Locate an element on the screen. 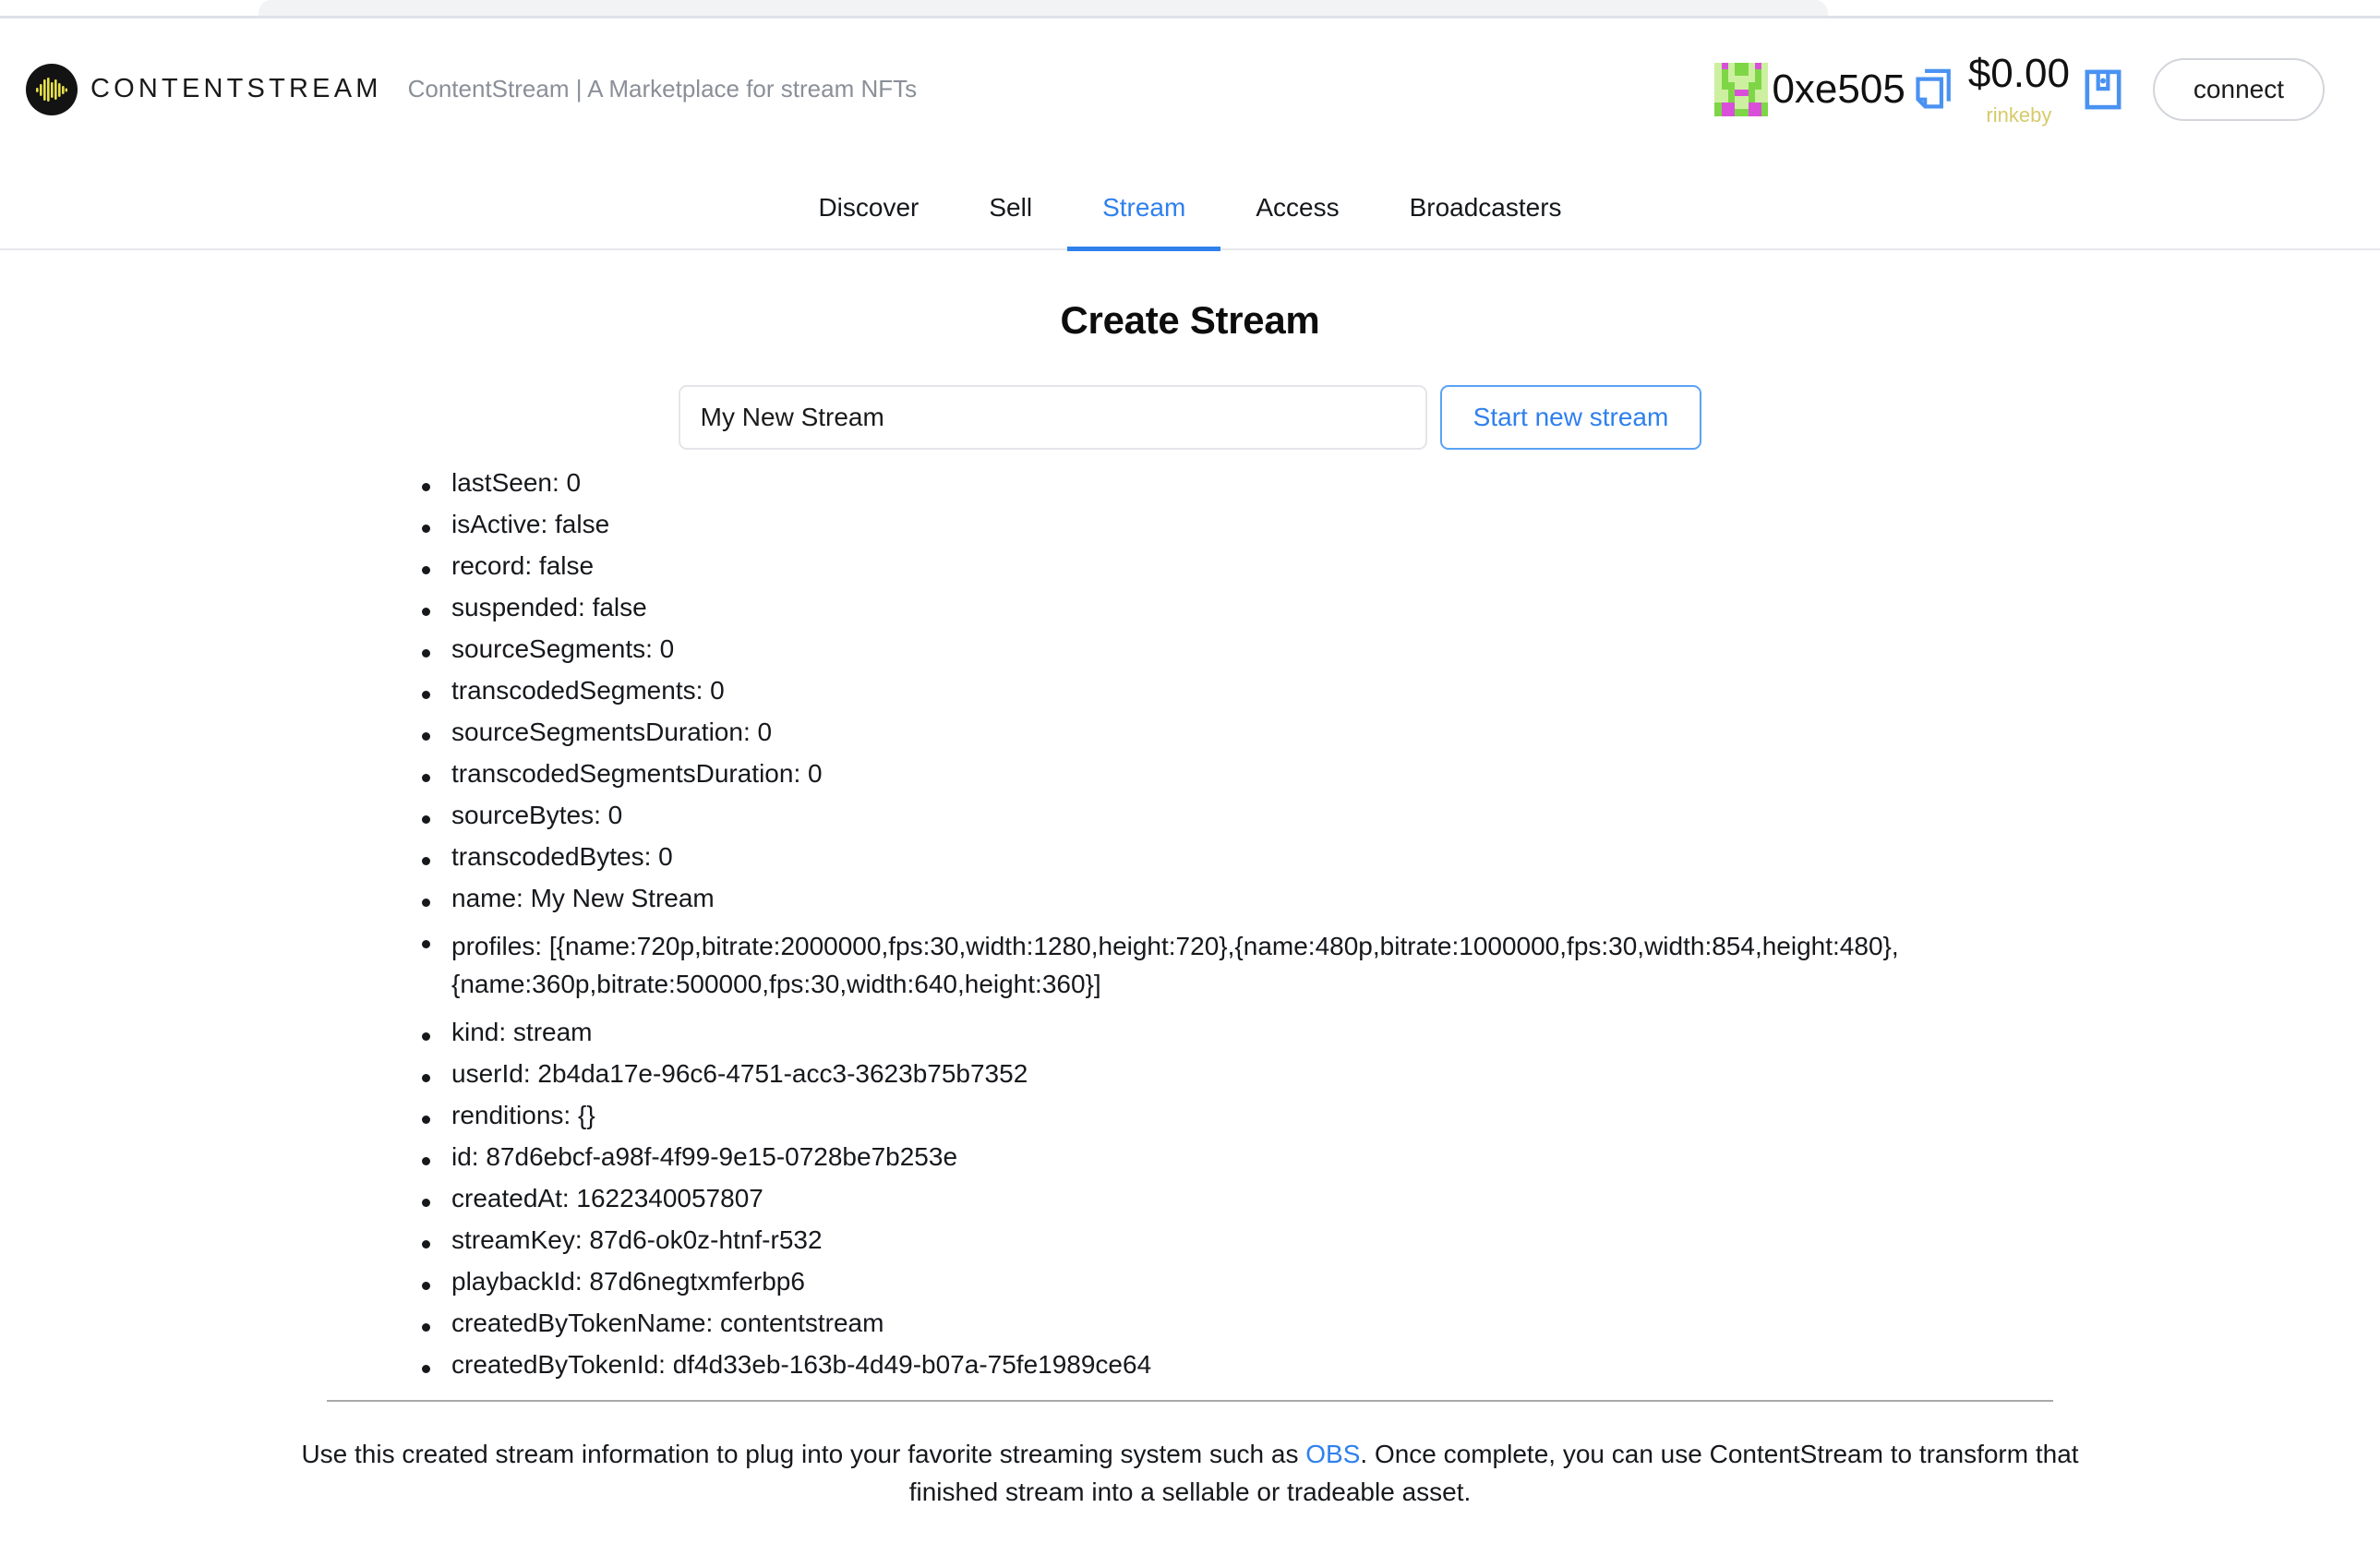 This screenshot has width=2380, height=1568. stream-info-item: id: 87d6ebcf-a98f-4f99-9e15-0728be7b253e is located at coordinates (1327, 1156).